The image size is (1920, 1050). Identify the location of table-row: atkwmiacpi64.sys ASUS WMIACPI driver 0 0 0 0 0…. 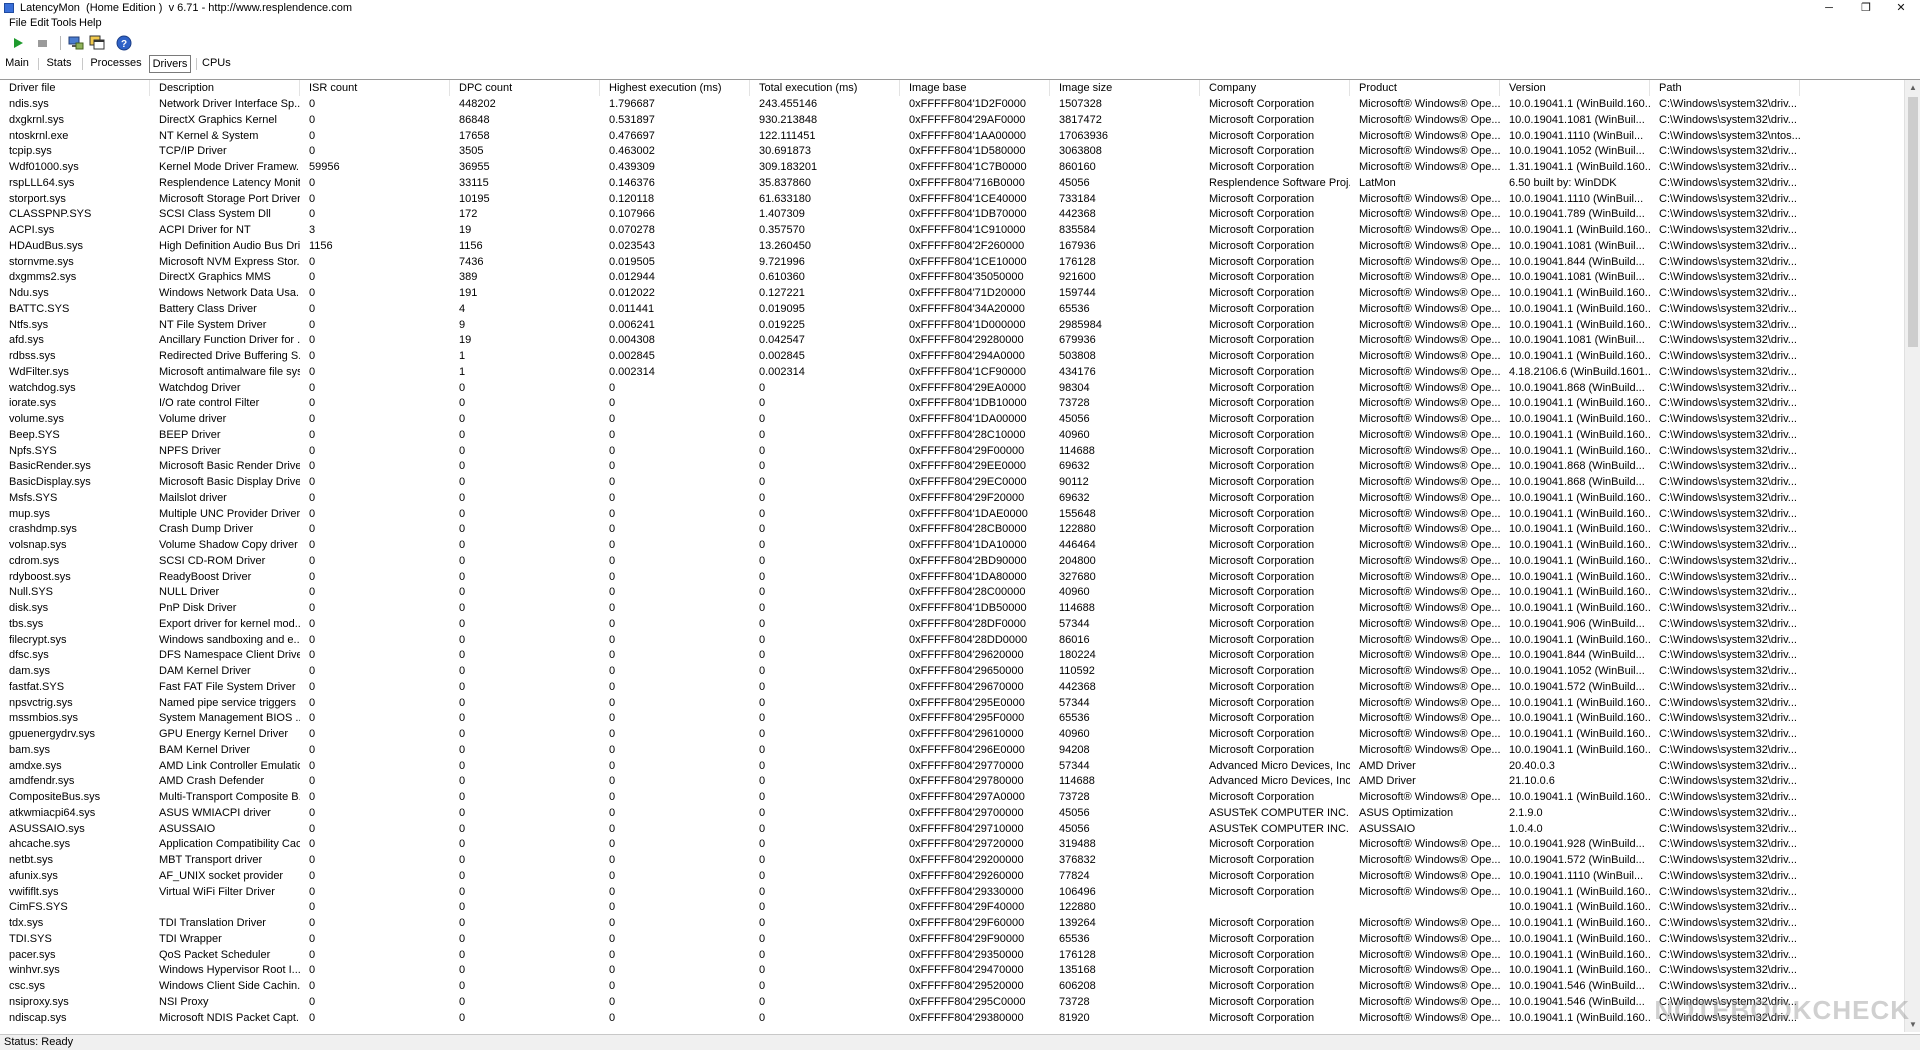
(952, 814).